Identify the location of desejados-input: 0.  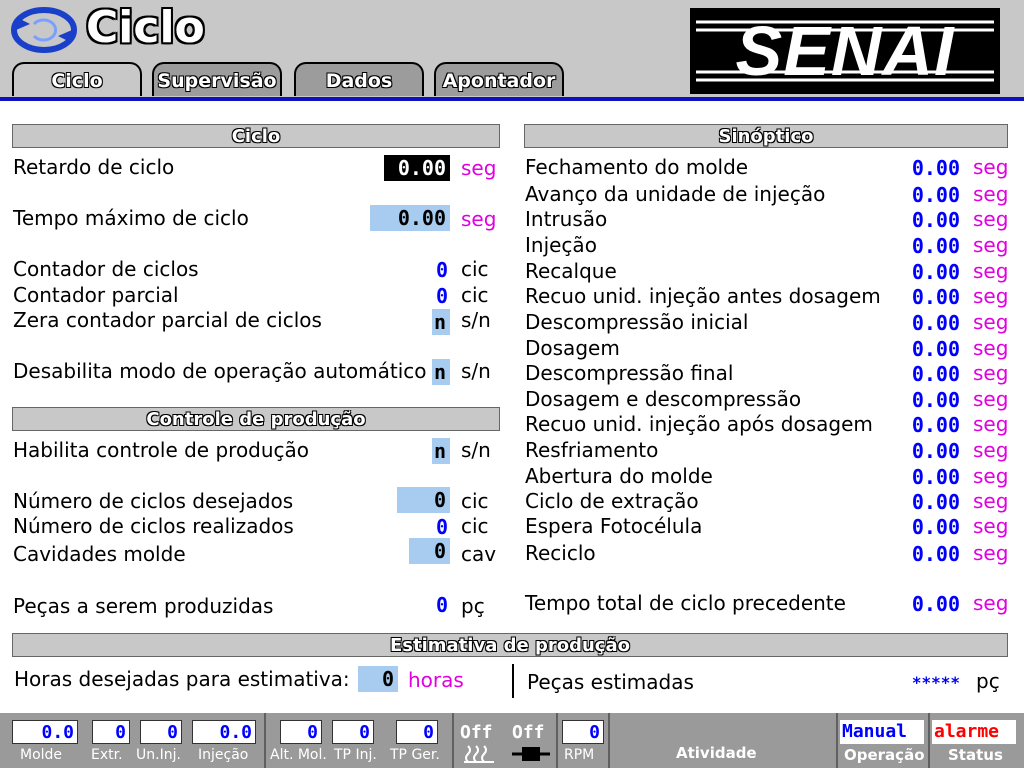
(423, 500).